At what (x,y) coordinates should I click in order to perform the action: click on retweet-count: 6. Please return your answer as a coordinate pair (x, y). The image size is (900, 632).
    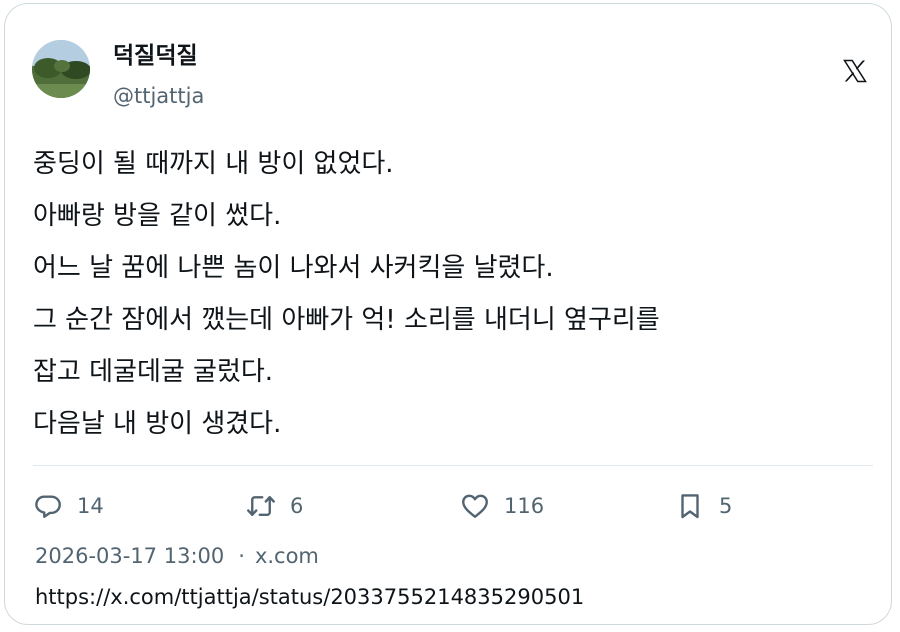
    Looking at the image, I should click on (297, 506).